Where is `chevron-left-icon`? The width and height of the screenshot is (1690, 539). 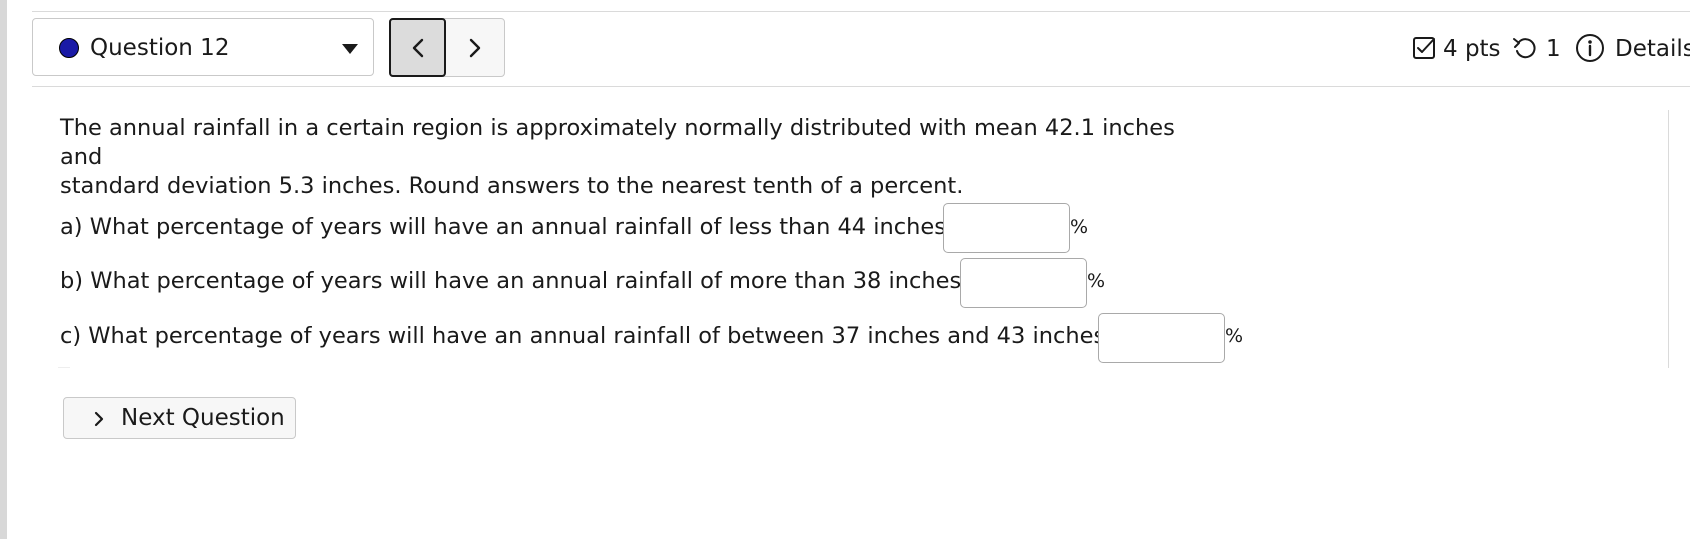 chevron-left-icon is located at coordinates (417, 47).